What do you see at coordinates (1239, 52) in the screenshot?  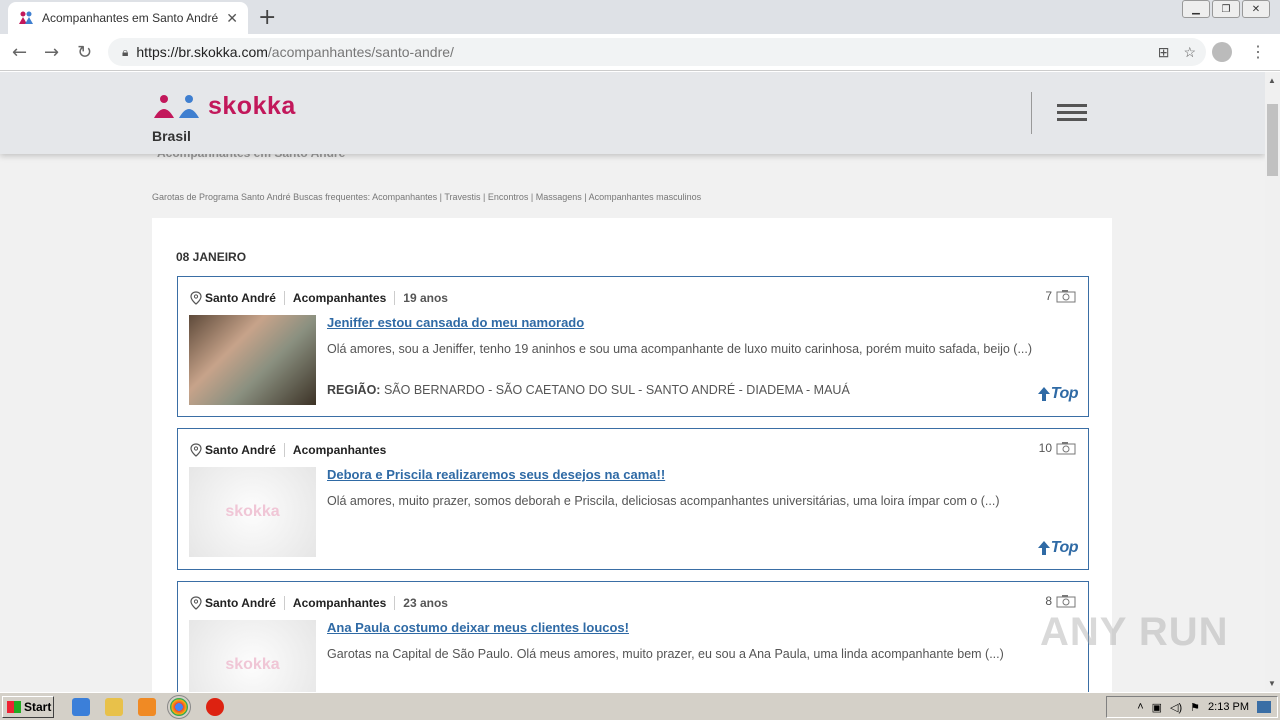 I see `toolbar-right: ⋮` at bounding box center [1239, 52].